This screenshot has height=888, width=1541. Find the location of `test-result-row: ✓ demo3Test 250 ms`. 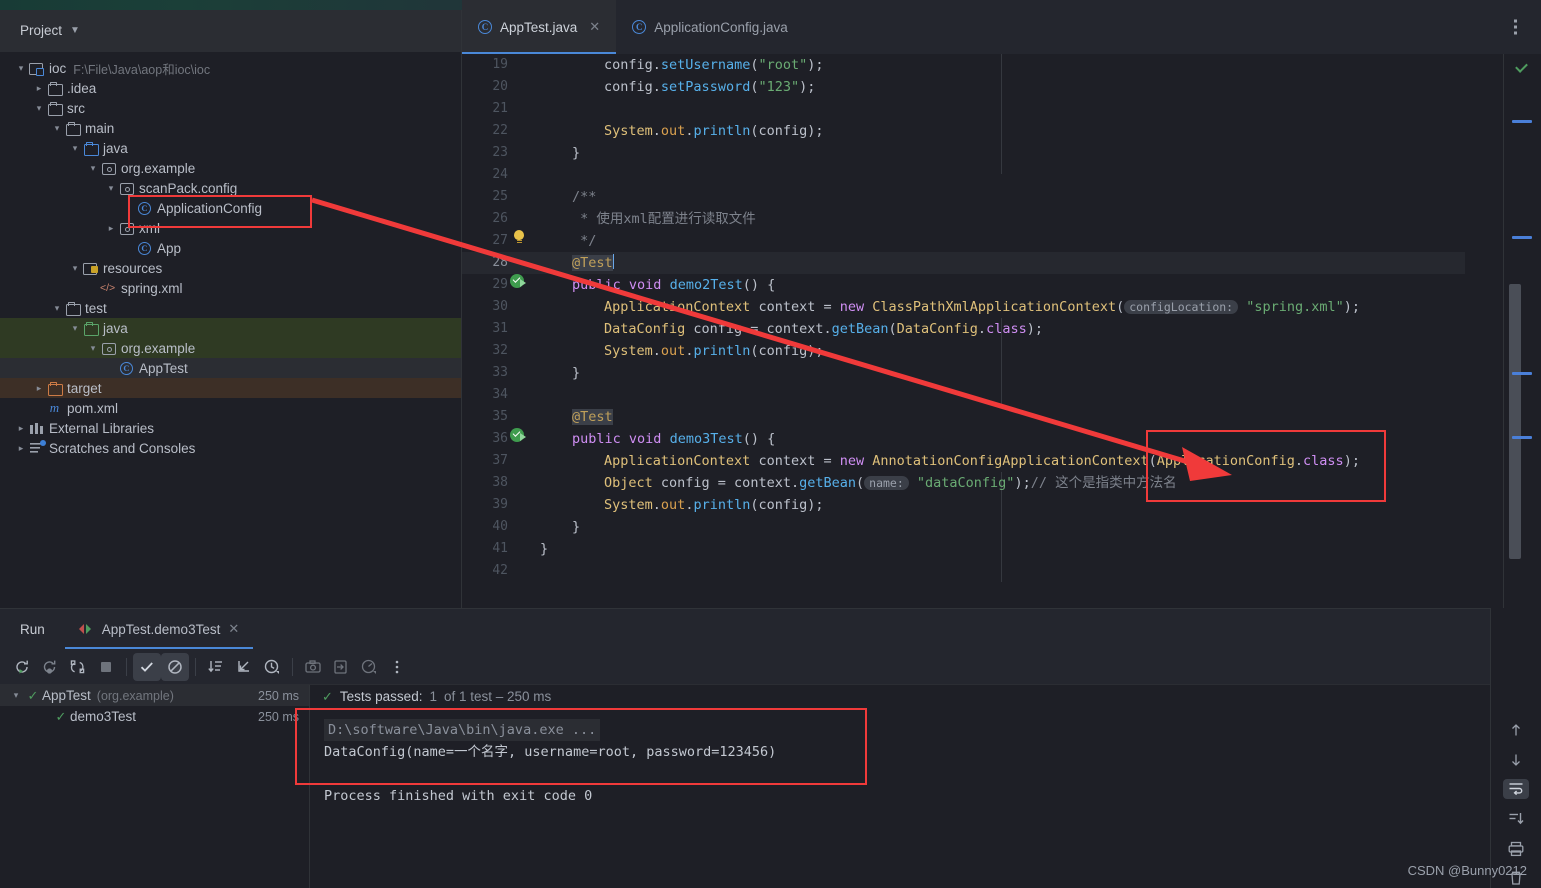

test-result-row: ✓ demo3Test 250 ms is located at coordinates (154, 716).